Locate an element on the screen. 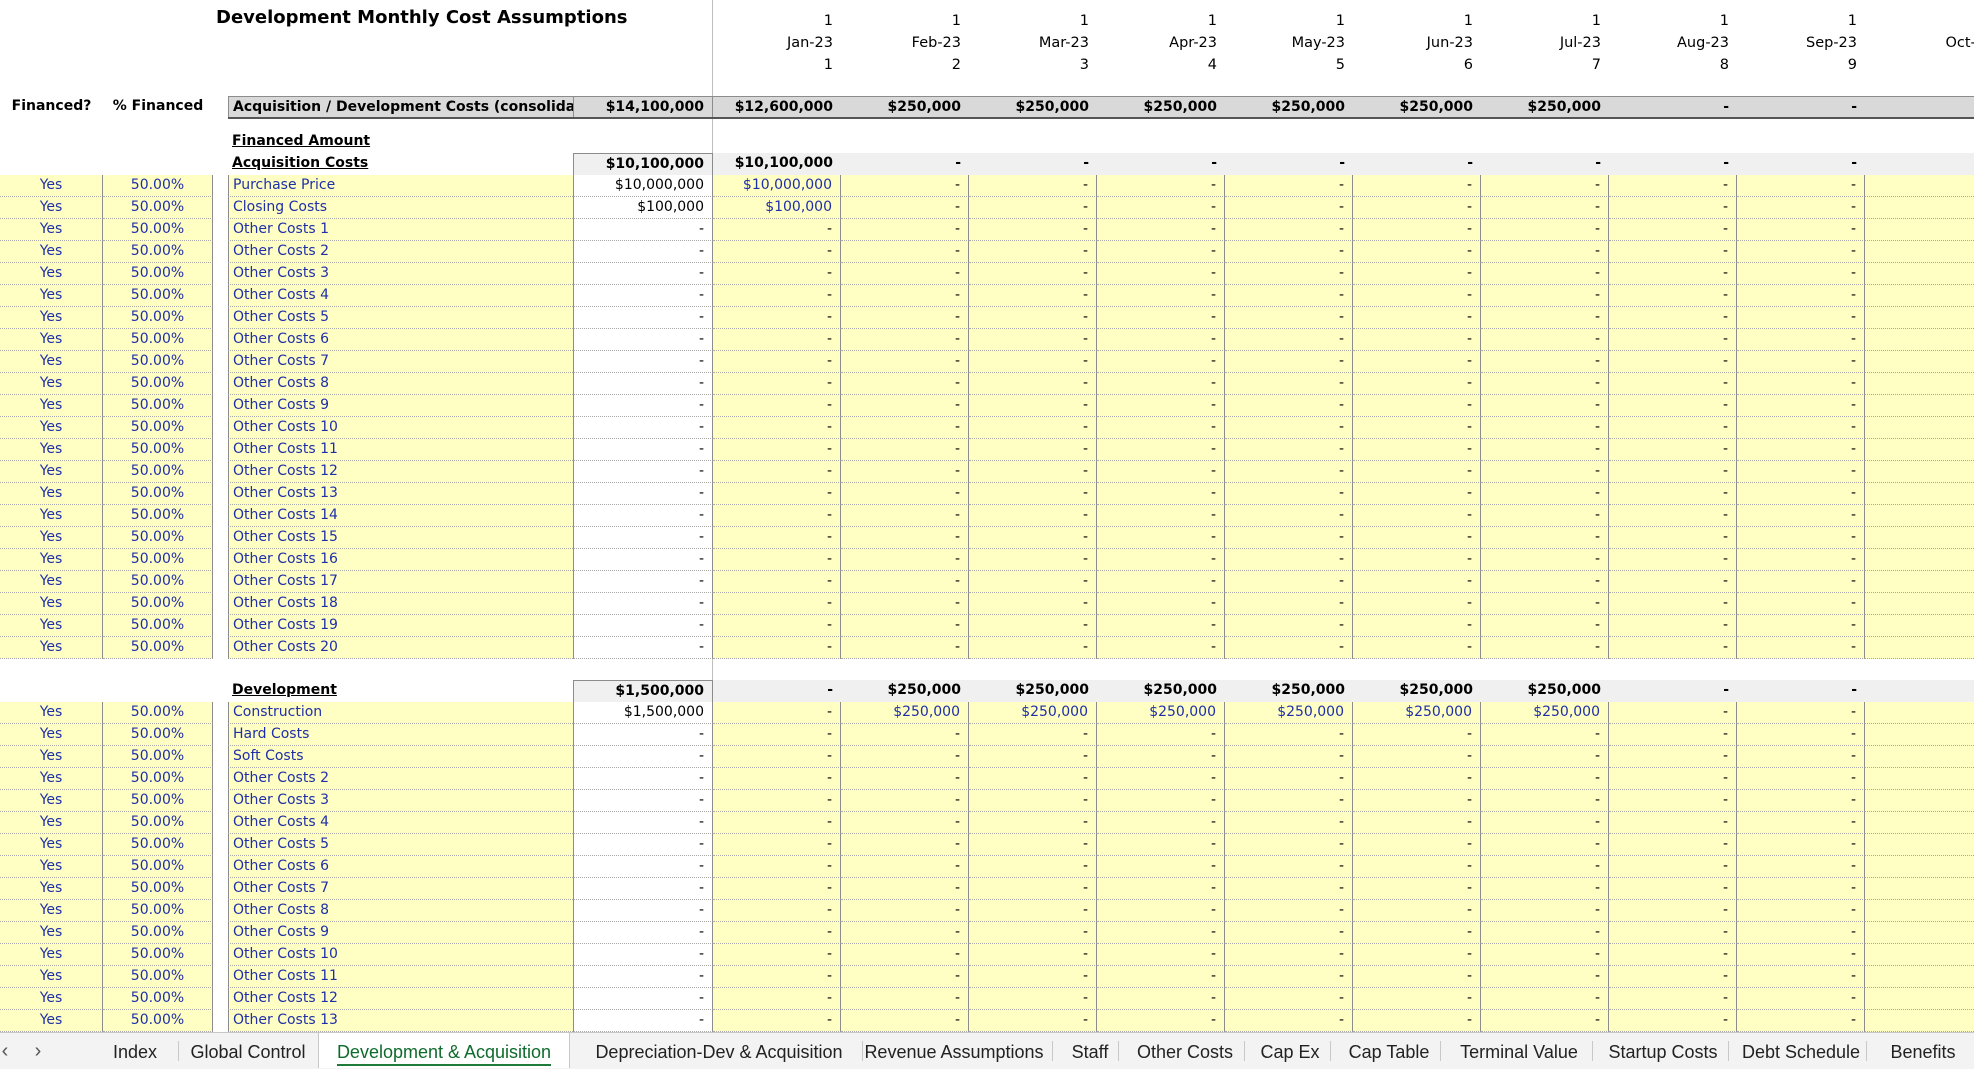  cost-item-name: Other Costs 5 is located at coordinates (400, 845).